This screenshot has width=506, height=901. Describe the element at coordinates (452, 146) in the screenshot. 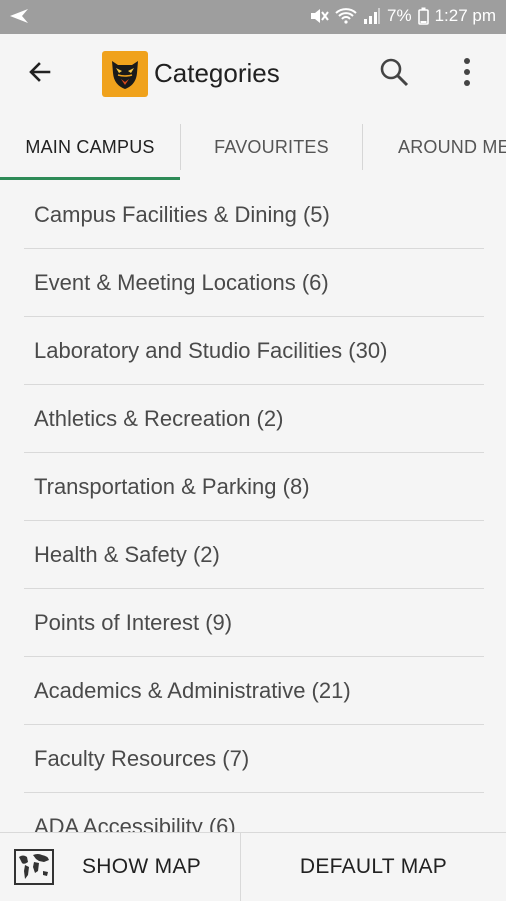

I see `tab-label: AROUND ME` at that location.